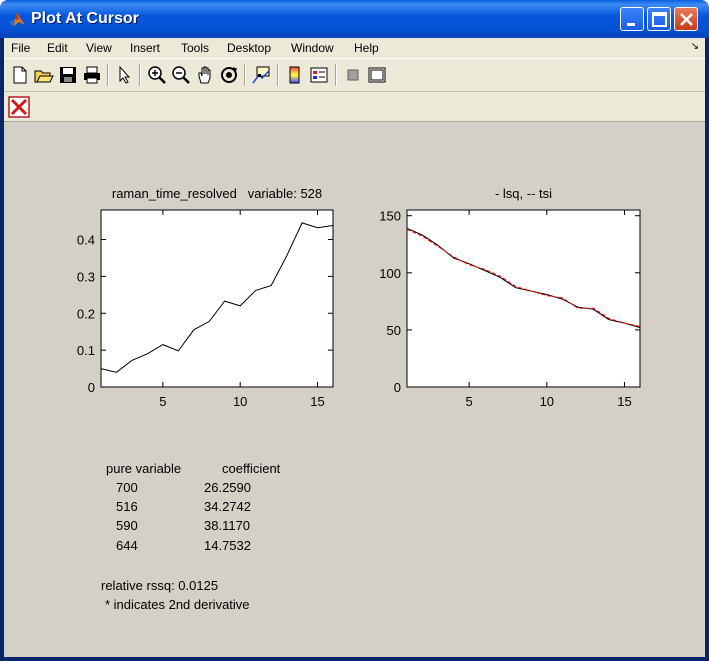 This screenshot has height=661, width=709. Describe the element at coordinates (157, 75) in the screenshot. I see `zoom-in-icon` at that location.